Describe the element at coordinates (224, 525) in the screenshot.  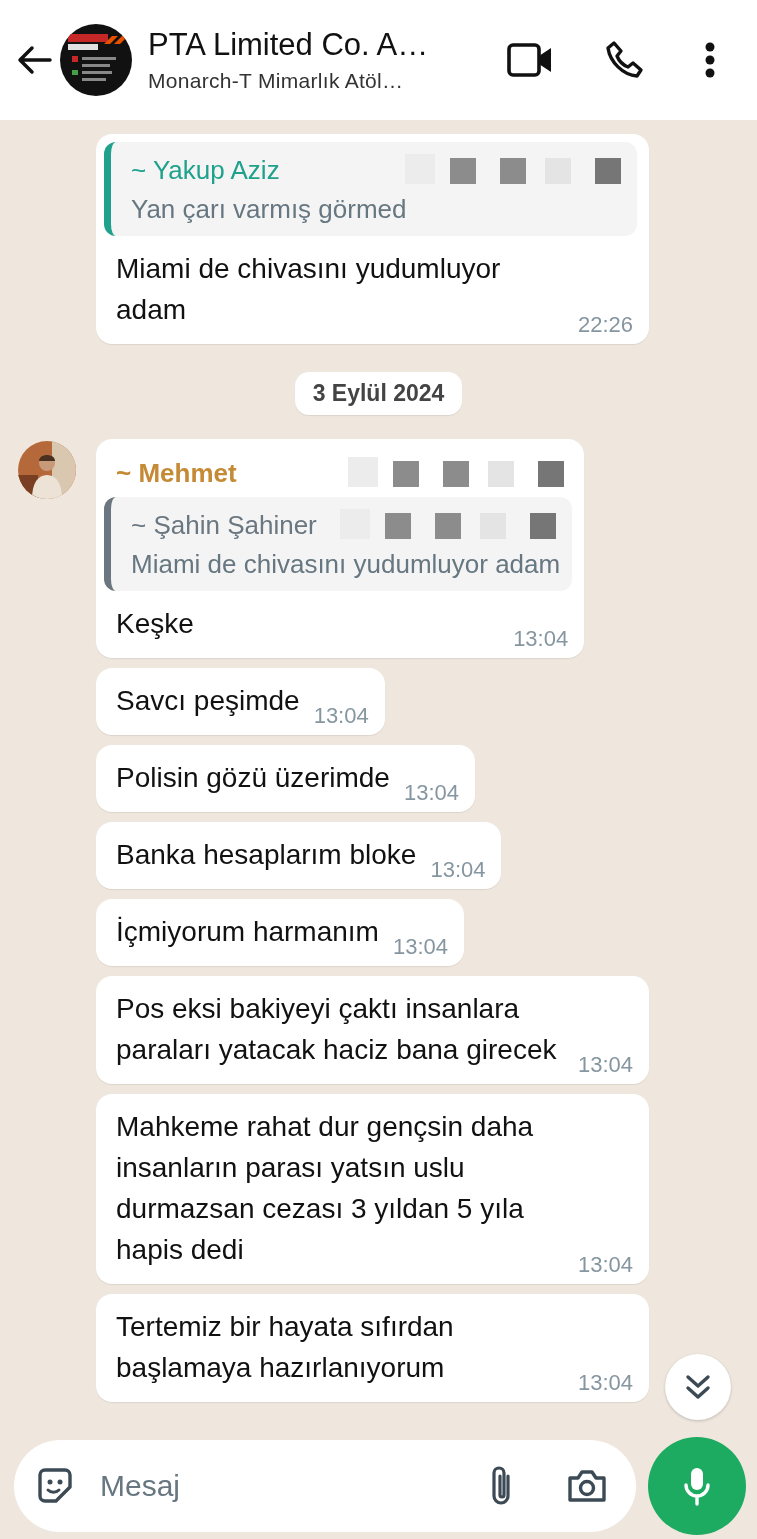
I see `quoted-author: ~ Şahin Şahiner` at that location.